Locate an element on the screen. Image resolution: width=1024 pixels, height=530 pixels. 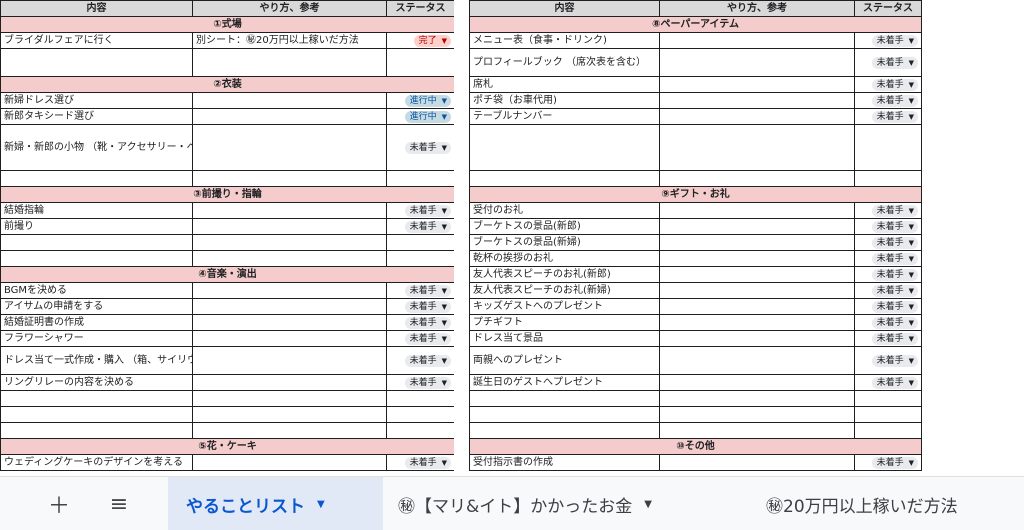
task-cell: ドレス当て景品 is located at coordinates (564, 338).